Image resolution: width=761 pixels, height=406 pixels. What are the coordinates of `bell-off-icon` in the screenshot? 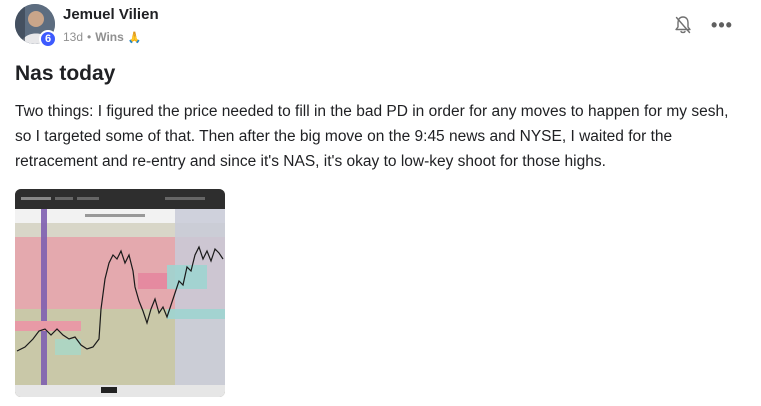 It's located at (683, 25).